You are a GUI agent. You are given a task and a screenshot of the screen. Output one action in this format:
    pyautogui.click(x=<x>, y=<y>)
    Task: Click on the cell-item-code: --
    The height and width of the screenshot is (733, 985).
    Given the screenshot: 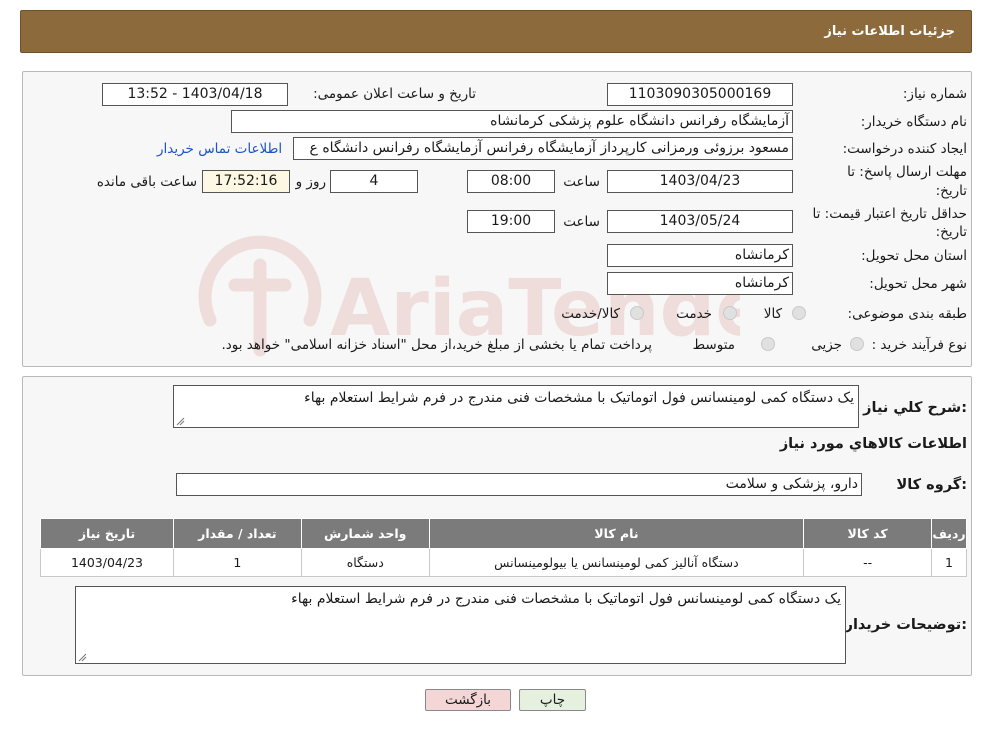 What is the action you would take?
    pyautogui.click(x=868, y=562)
    